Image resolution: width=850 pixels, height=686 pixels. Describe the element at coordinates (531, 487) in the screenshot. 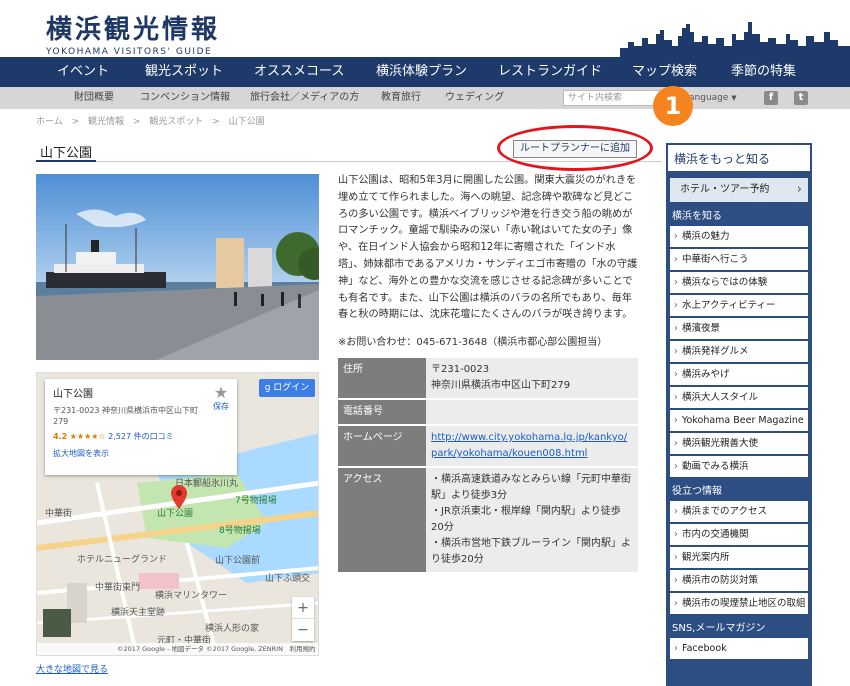

I see `access-item: ・横浜高速鉄道みなとみらい線「元町中華街駅」より徒歩3分` at that location.